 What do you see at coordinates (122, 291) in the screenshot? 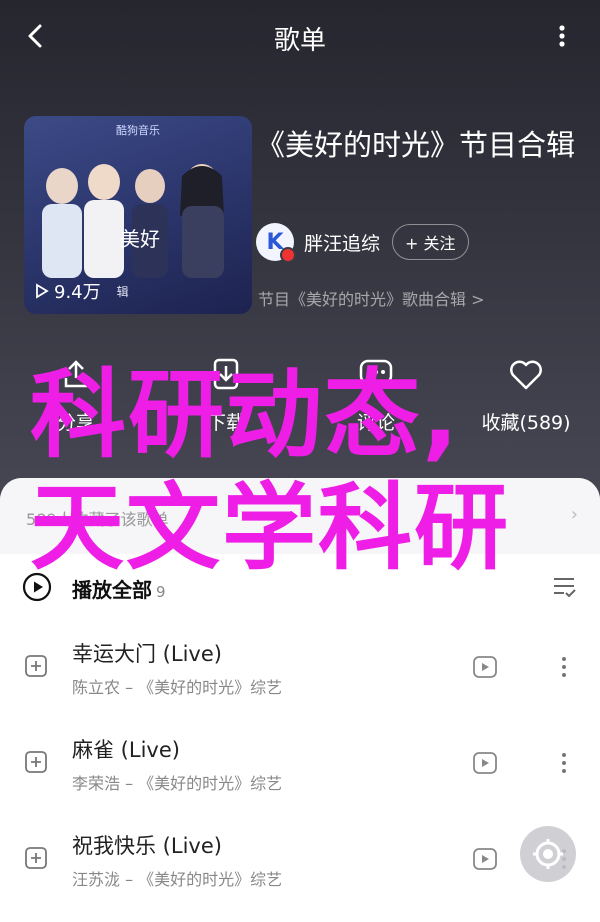
I see `cover-extra: 辑` at bounding box center [122, 291].